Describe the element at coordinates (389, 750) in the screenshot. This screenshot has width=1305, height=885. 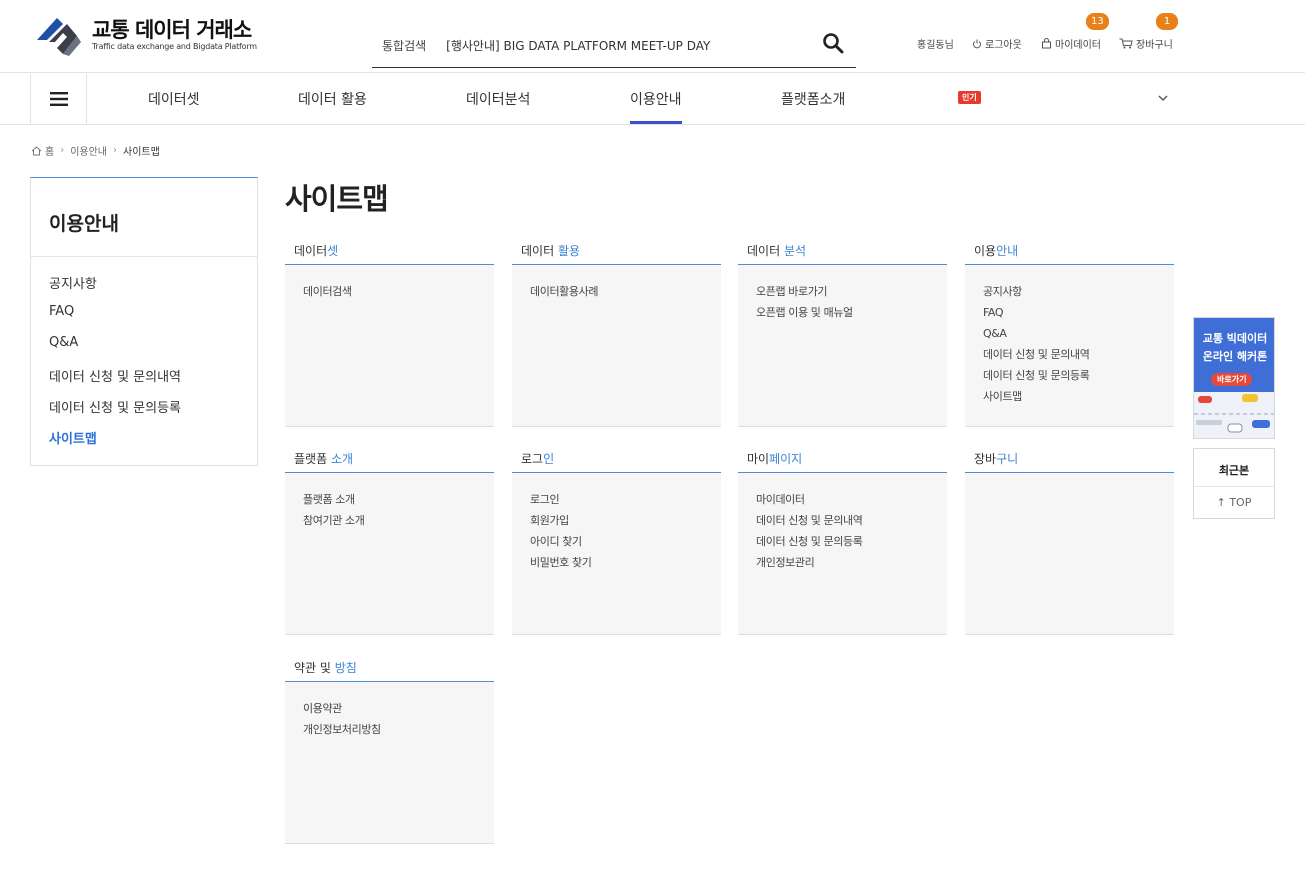
I see `sitemap-section-terms: 약관 및 방침 이용약관 개인정보처리방침` at that location.